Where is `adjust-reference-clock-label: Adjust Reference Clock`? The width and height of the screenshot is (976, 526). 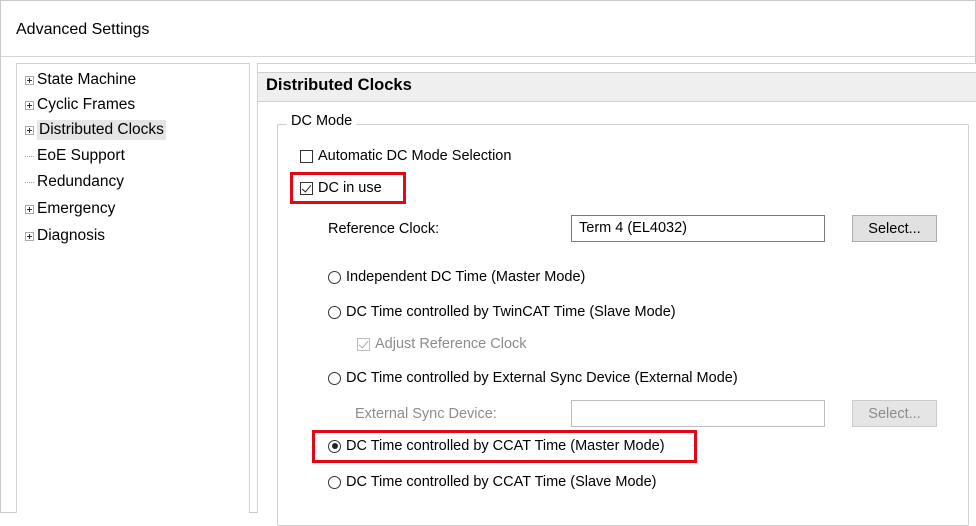
adjust-reference-clock-label: Adjust Reference Clock is located at coordinates (451, 344).